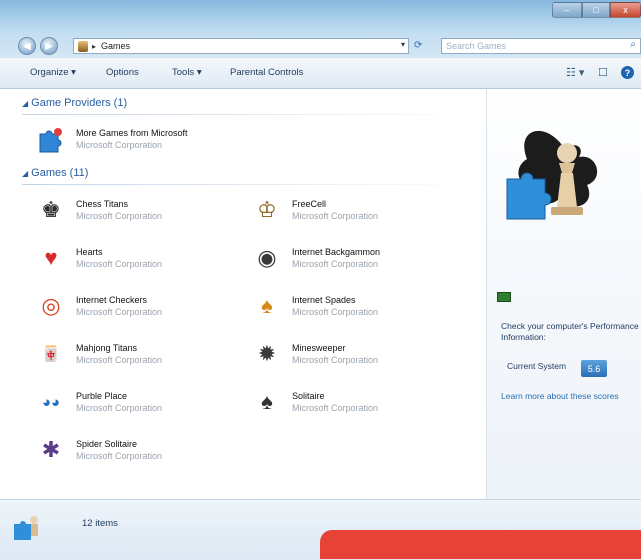 This screenshot has height=560, width=641. What do you see at coordinates (568, 396) in the screenshot?
I see `learn-more-link: Learn more about these scores` at bounding box center [568, 396].